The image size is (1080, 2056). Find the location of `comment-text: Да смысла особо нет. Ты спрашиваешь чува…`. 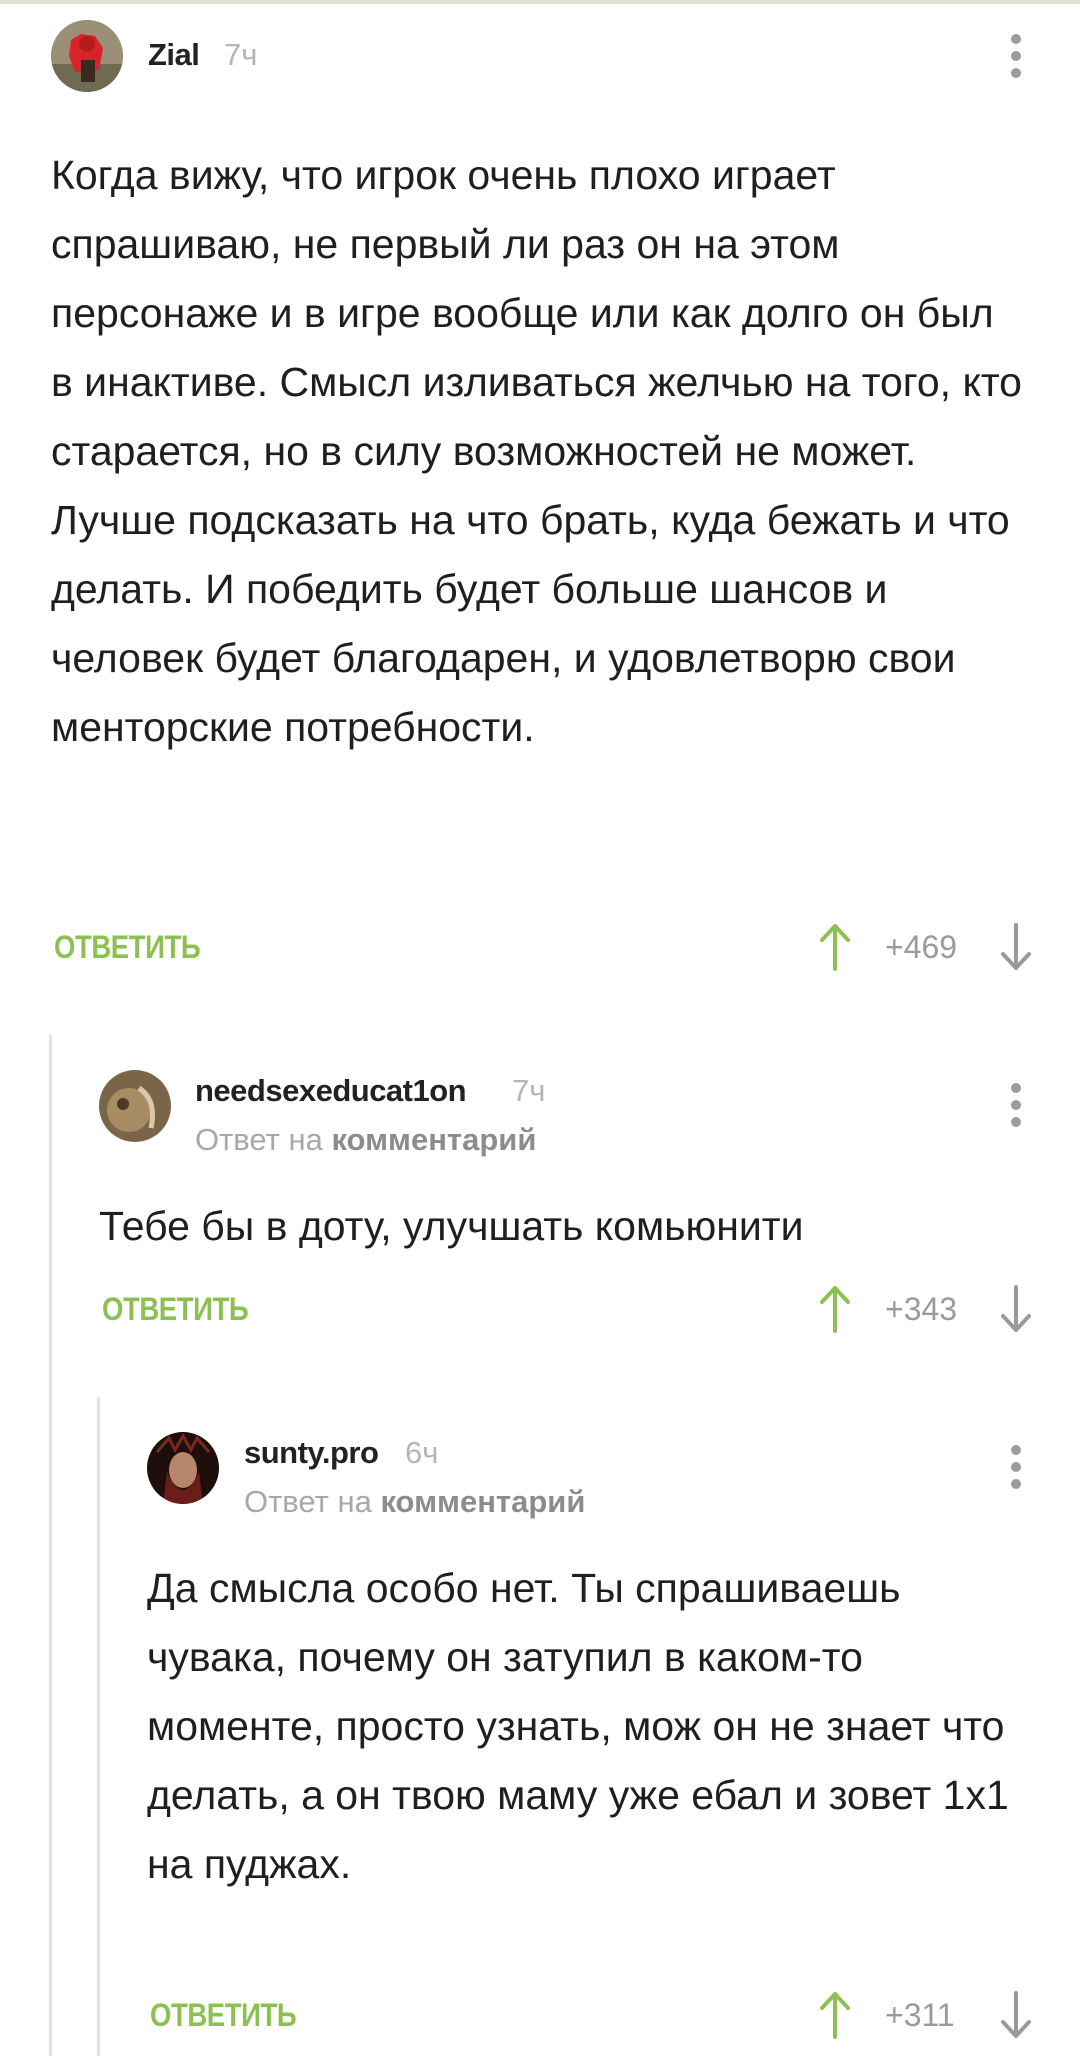

comment-text: Да смысла особо нет. Ты спрашиваешь чува… is located at coordinates (578, 1726).